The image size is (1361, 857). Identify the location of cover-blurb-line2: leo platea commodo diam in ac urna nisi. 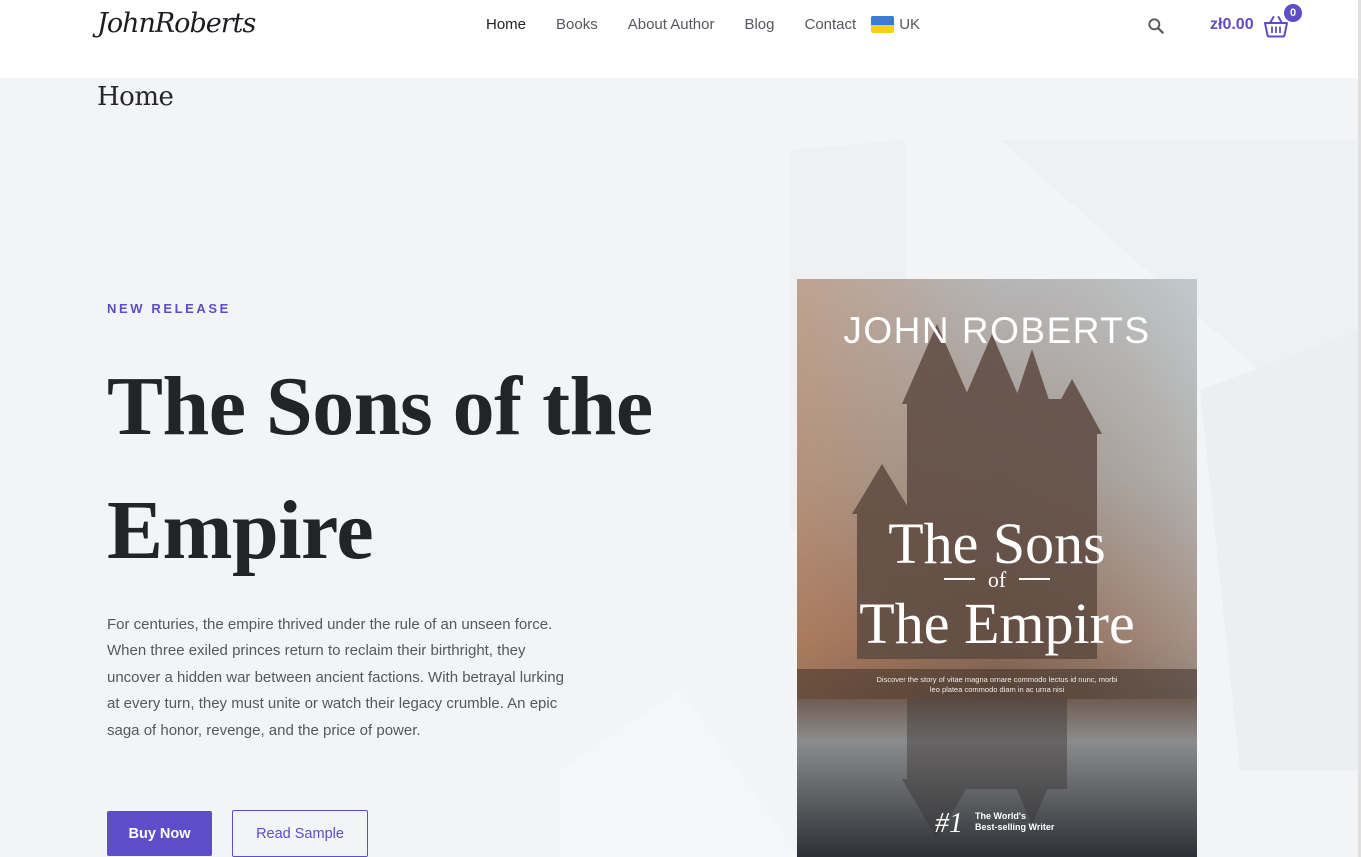
(997, 689).